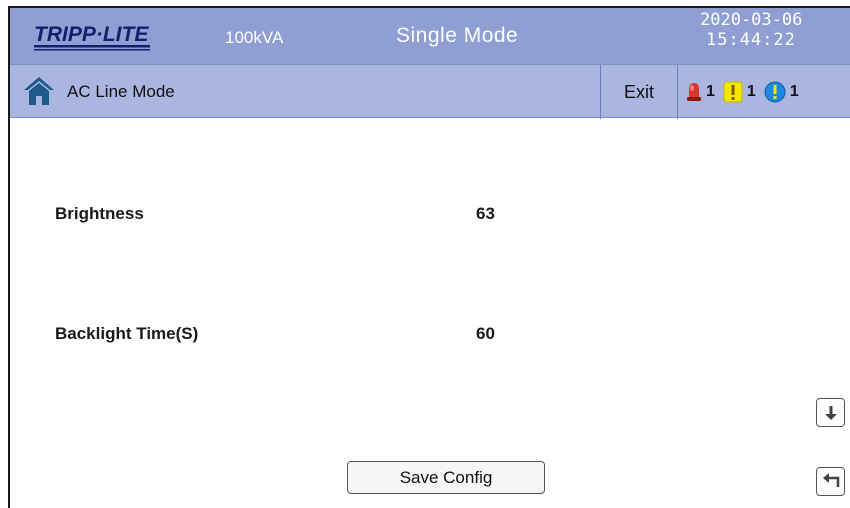 This screenshot has height=508, width=850. I want to click on brightness-label: Brightness, so click(99, 213).